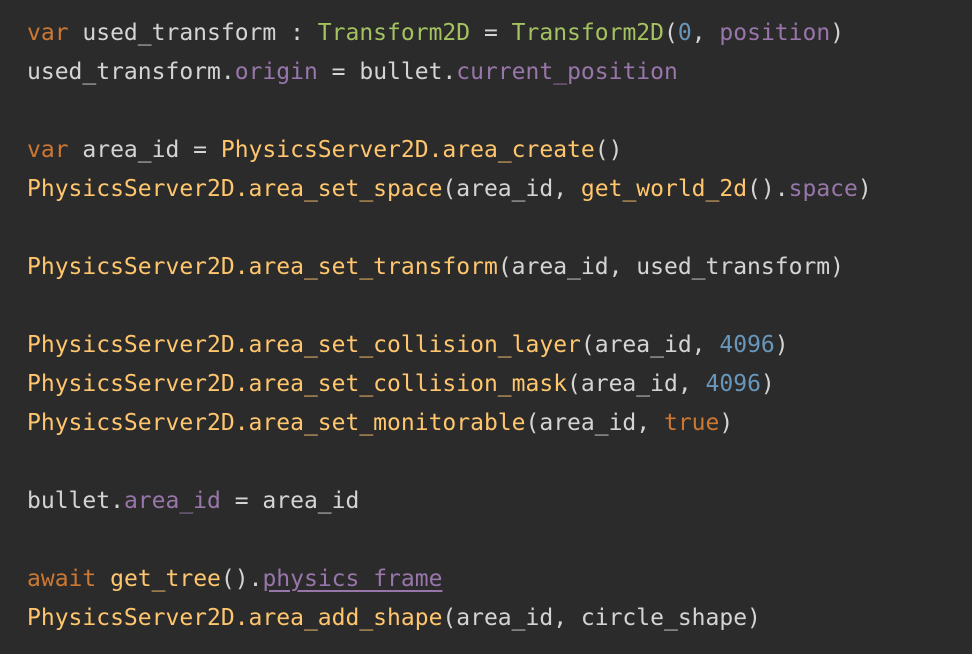 The height and width of the screenshot is (654, 972). Describe the element at coordinates (499, 501) in the screenshot. I see `code-line: bullet.area_id = area_id` at that location.